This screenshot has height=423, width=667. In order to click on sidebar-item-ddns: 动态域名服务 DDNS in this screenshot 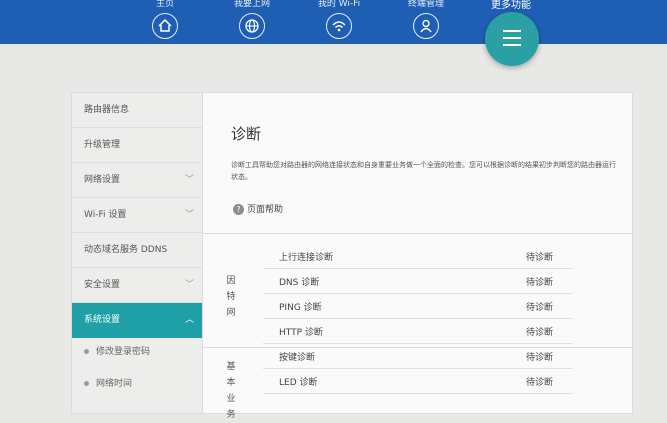, I will do `click(137, 250)`.